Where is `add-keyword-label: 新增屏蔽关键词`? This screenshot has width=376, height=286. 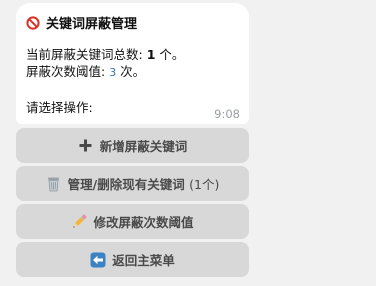
add-keyword-label: 新增屏蔽关键词 is located at coordinates (143, 146).